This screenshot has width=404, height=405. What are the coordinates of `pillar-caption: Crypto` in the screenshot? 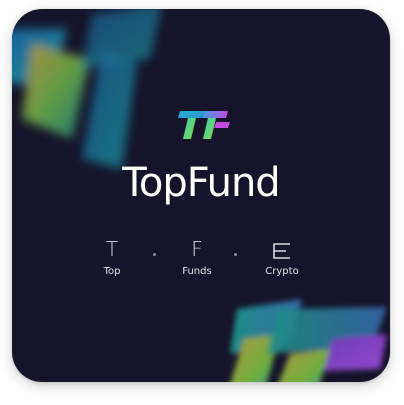 It's located at (282, 271).